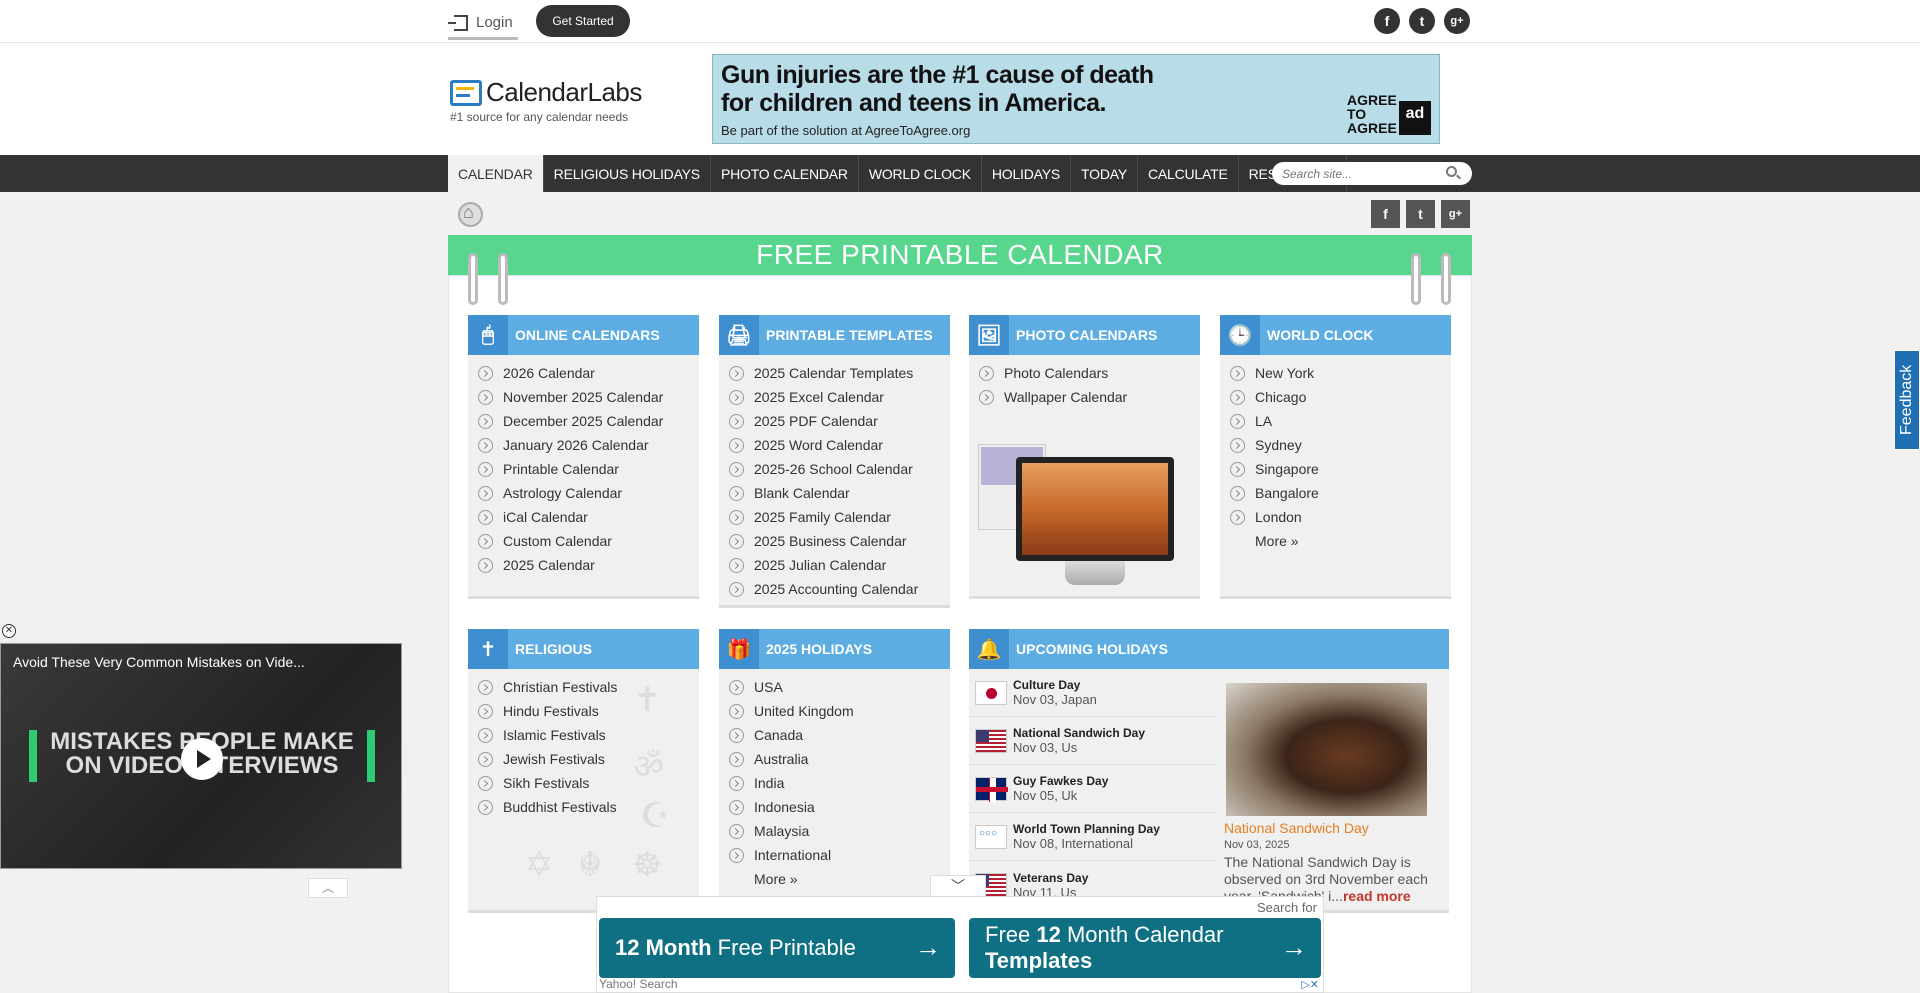  Describe the element at coordinates (588, 469) in the screenshot. I see `list-item: Printable Calendar` at that location.